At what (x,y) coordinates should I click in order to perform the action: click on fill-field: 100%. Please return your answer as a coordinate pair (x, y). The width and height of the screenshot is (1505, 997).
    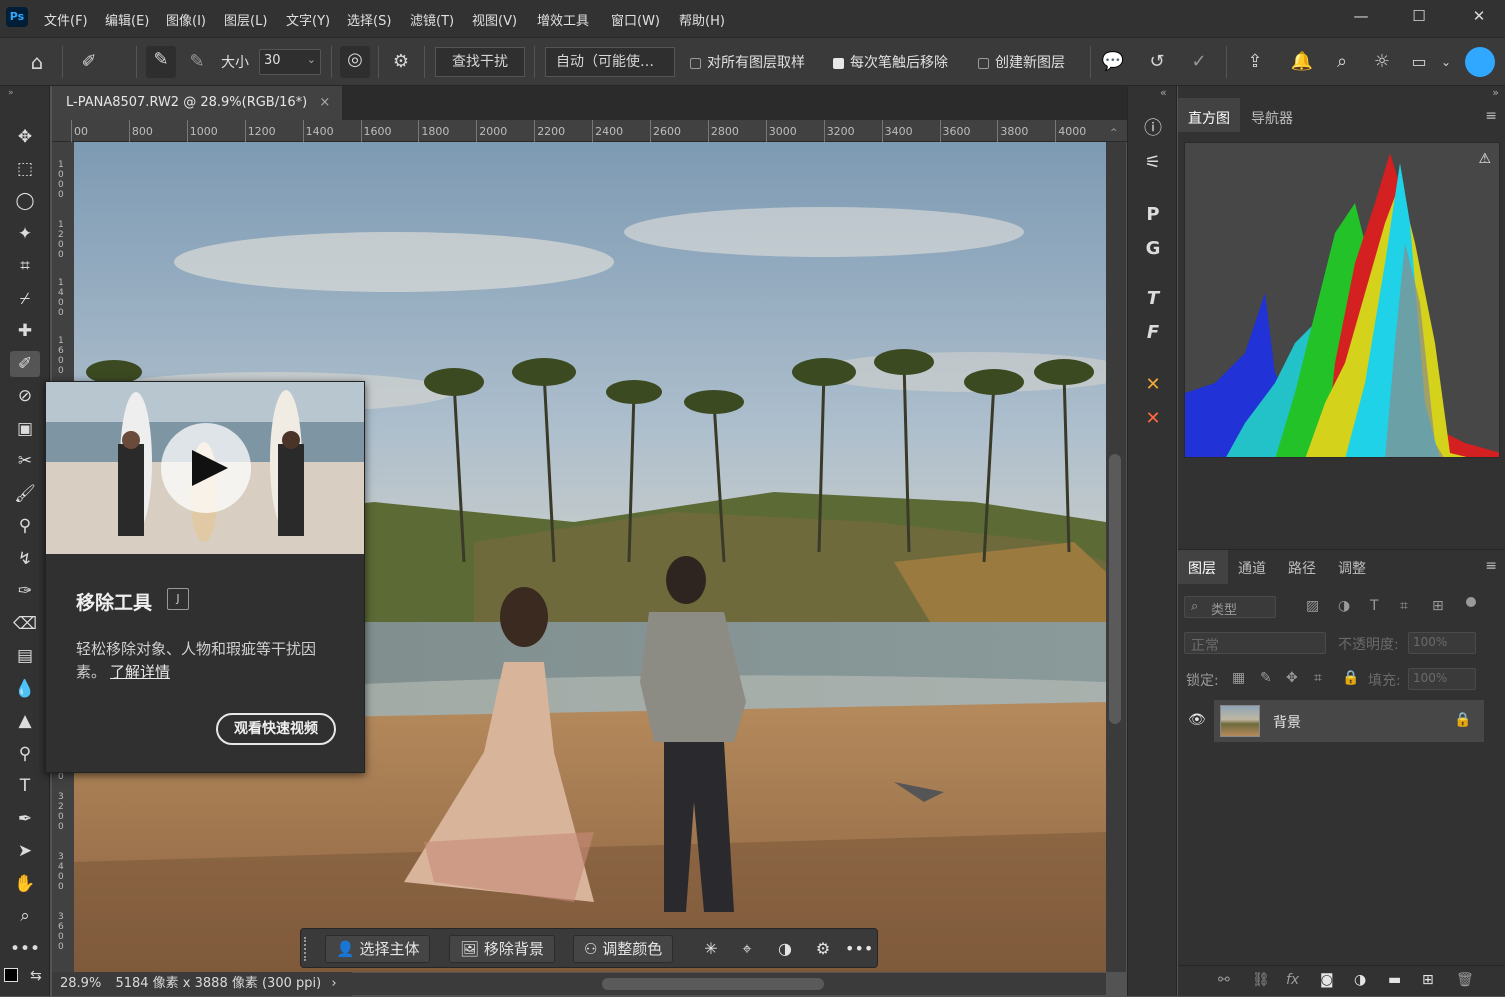
    Looking at the image, I should click on (1442, 679).